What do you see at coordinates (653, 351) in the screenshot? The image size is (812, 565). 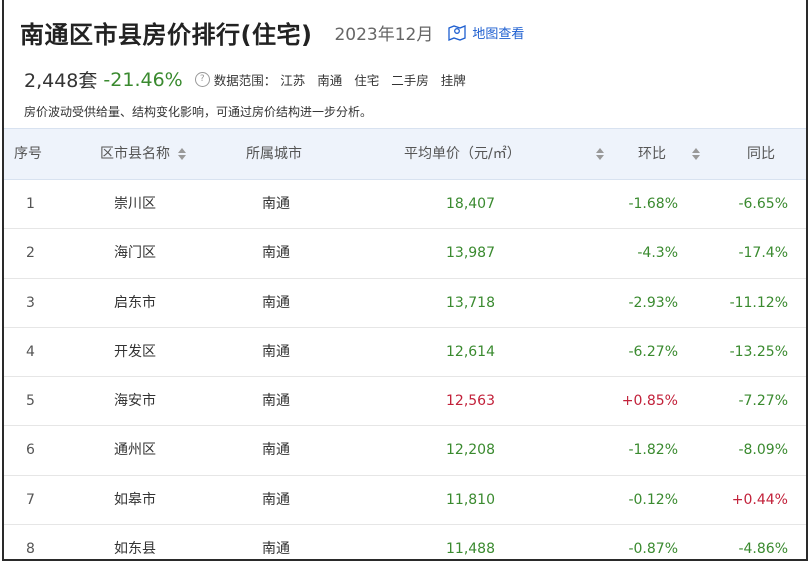 I see `mom-change: -6.27%` at bounding box center [653, 351].